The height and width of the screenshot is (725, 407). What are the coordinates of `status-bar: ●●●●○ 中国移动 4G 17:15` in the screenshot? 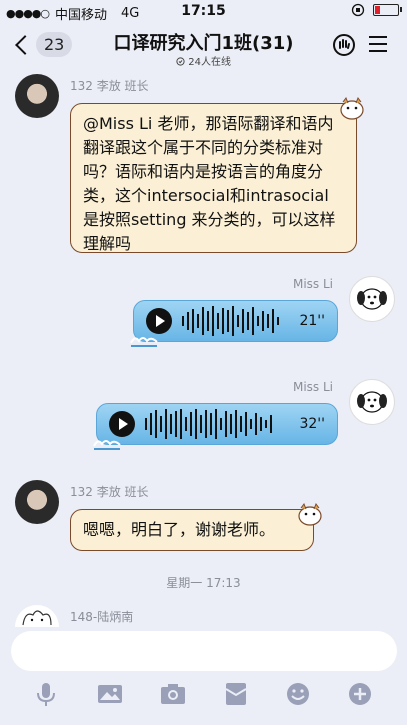 It's located at (203, 11).